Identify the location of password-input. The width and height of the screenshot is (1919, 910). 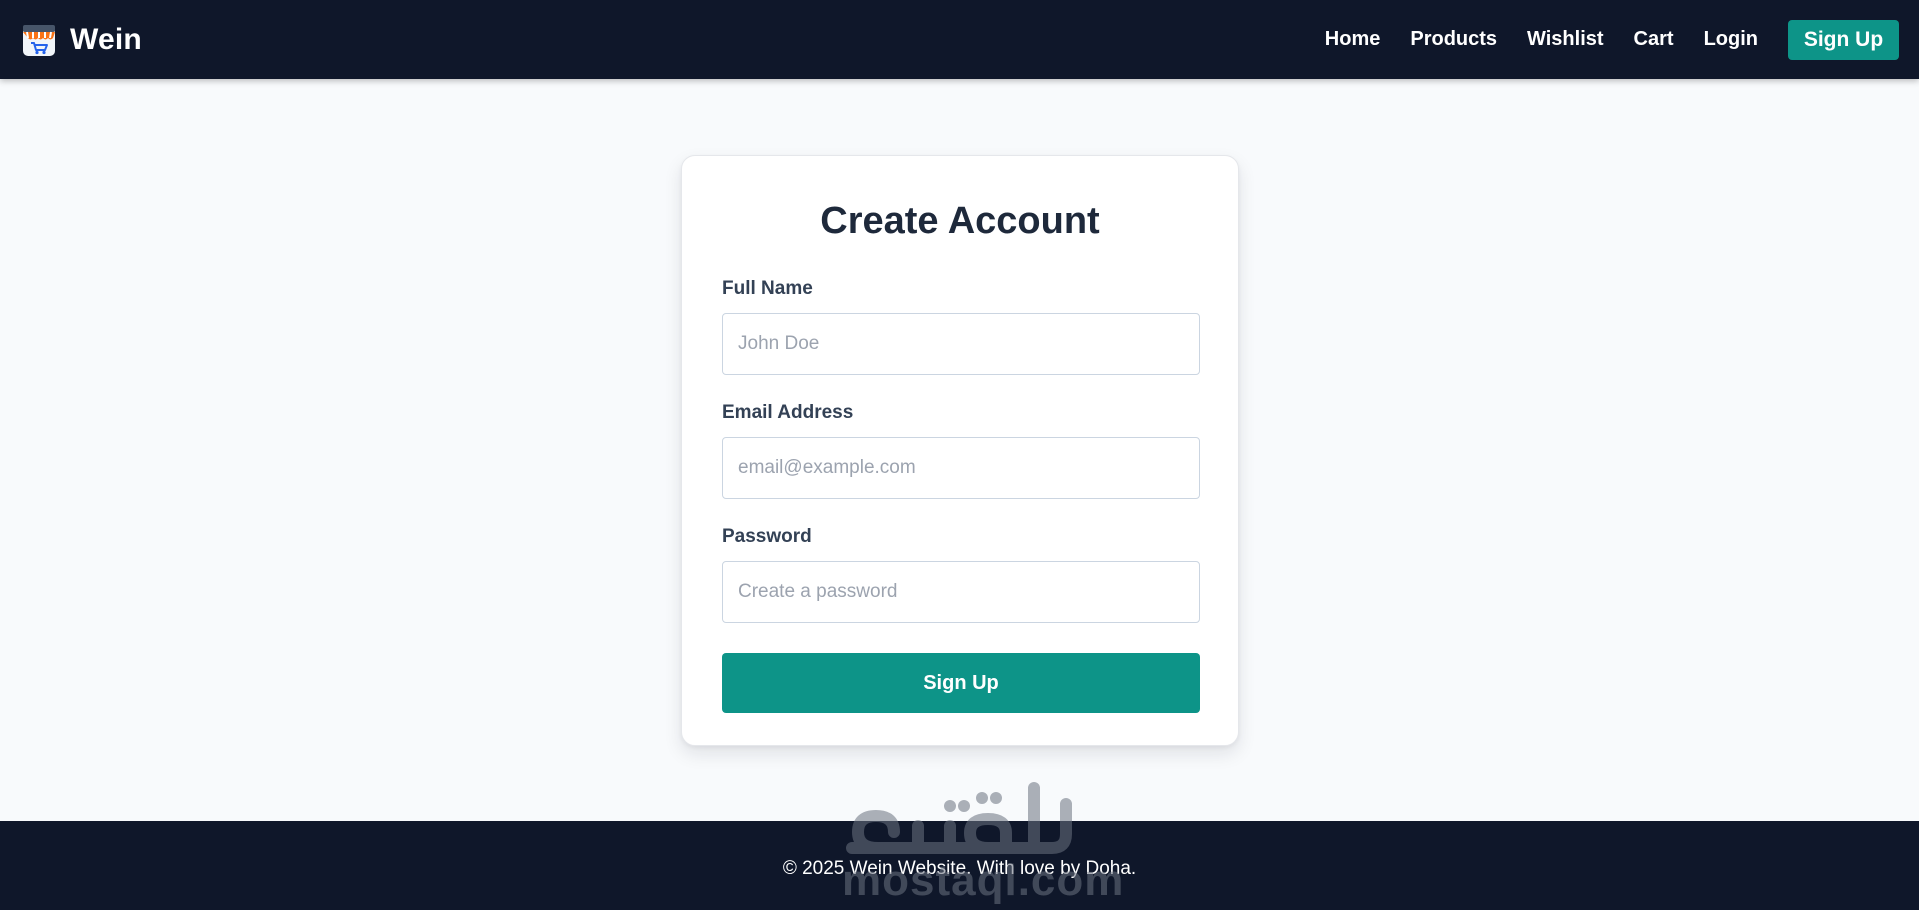
(961, 592).